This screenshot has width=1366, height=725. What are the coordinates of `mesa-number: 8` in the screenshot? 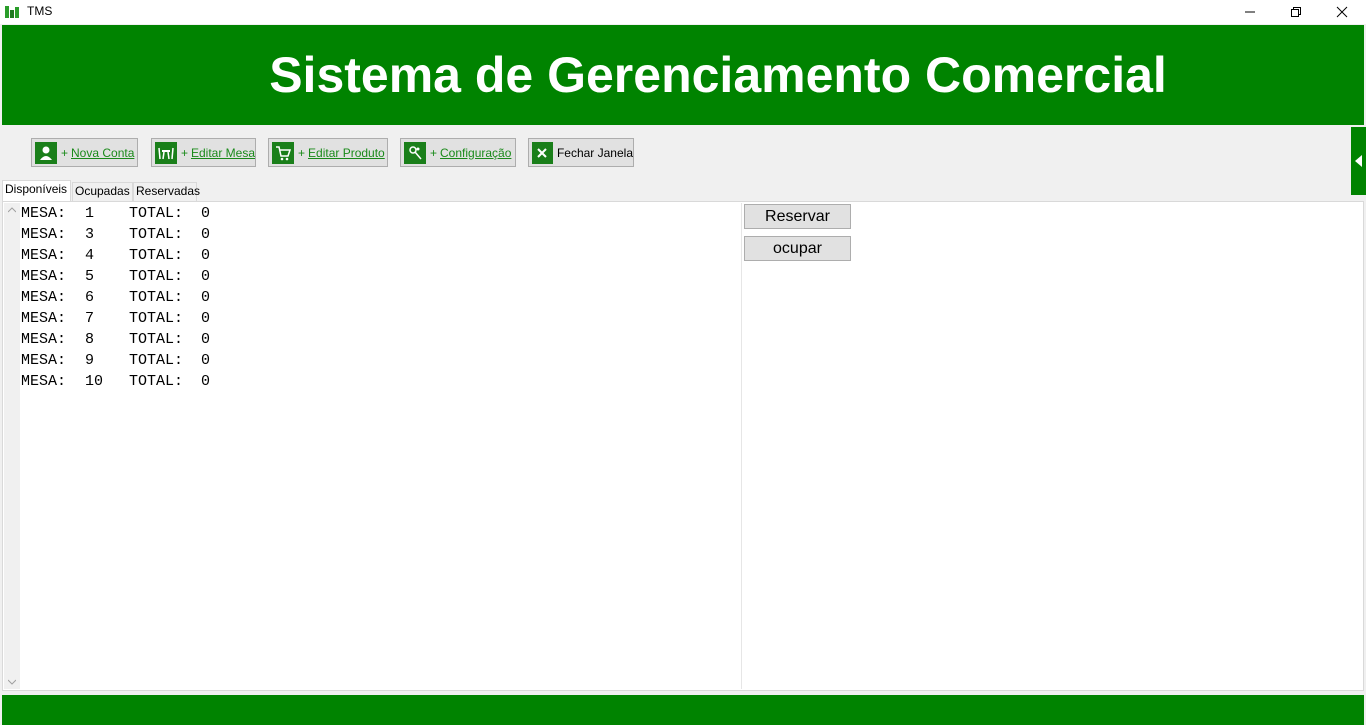 It's located at (90, 339).